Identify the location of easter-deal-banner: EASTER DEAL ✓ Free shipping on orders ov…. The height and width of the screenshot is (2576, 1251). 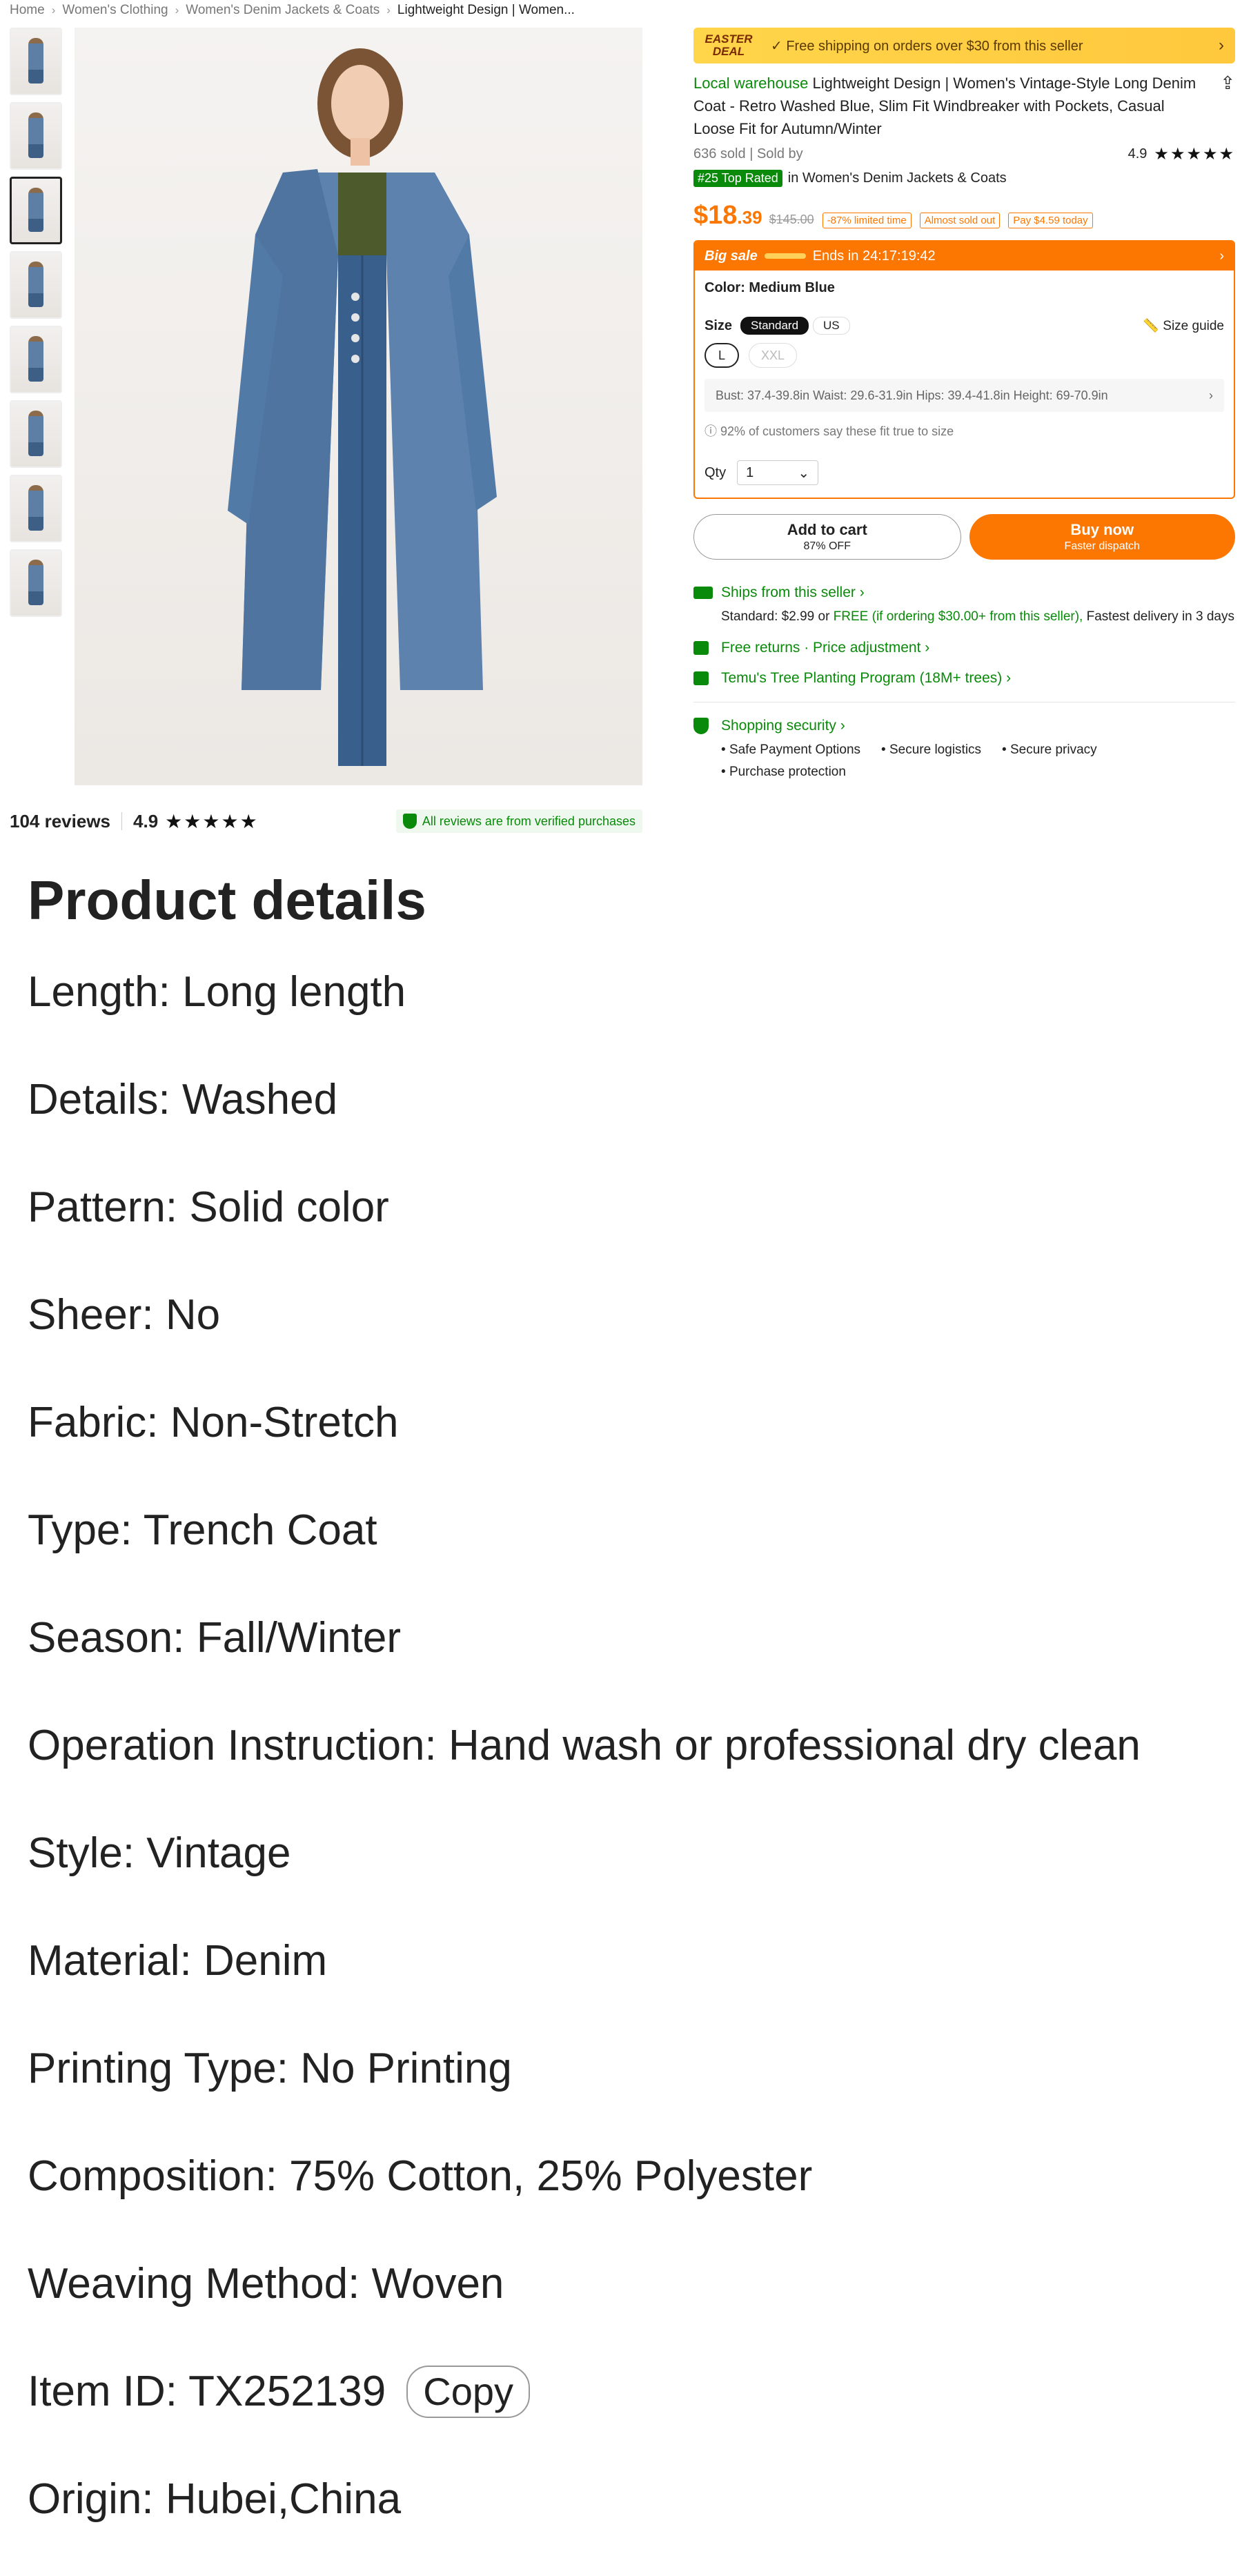
(964, 45).